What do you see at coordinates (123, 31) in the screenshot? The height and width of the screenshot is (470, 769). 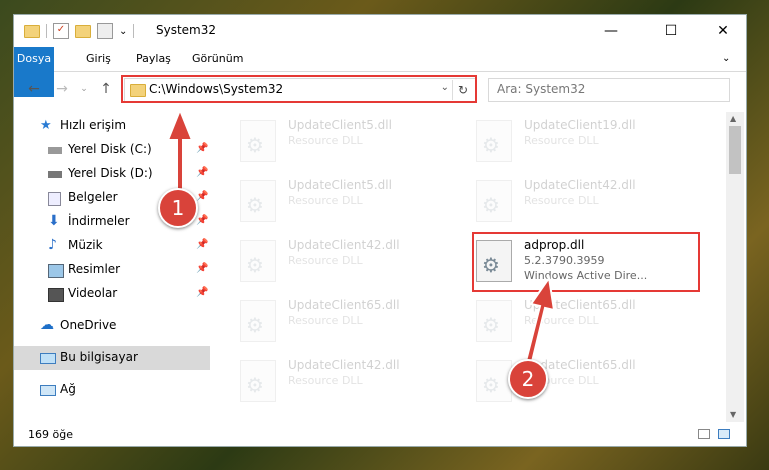 I see `qat-dropdown-icon: ⌄` at bounding box center [123, 31].